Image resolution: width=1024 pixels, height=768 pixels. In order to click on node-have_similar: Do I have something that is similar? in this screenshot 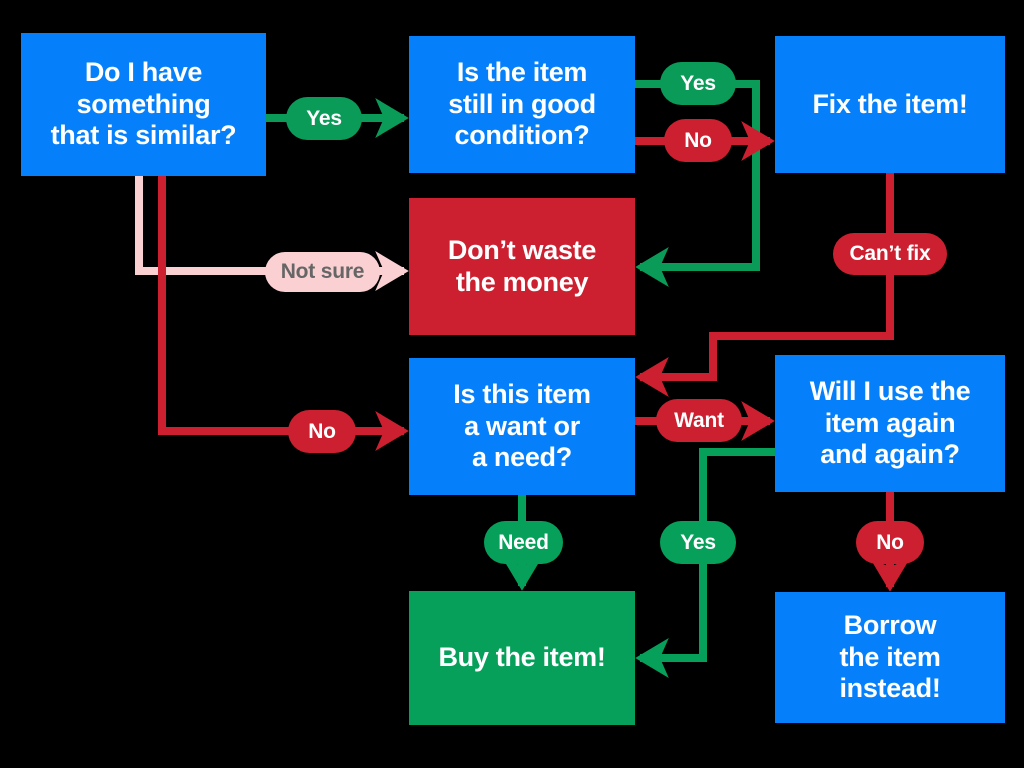, I will do `click(143, 104)`.